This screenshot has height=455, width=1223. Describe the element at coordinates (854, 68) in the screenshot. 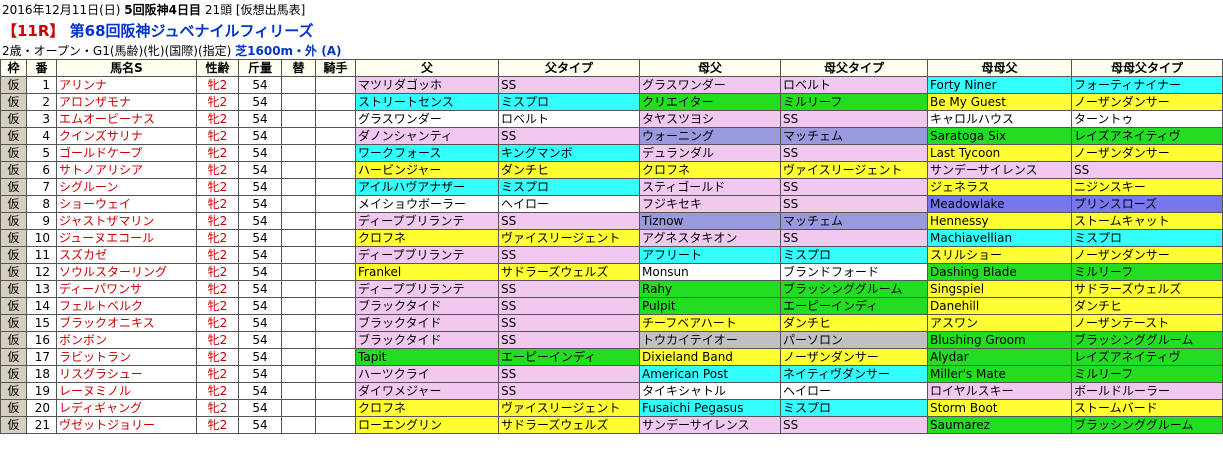

I see `col-header: 母父タイプ` at that location.